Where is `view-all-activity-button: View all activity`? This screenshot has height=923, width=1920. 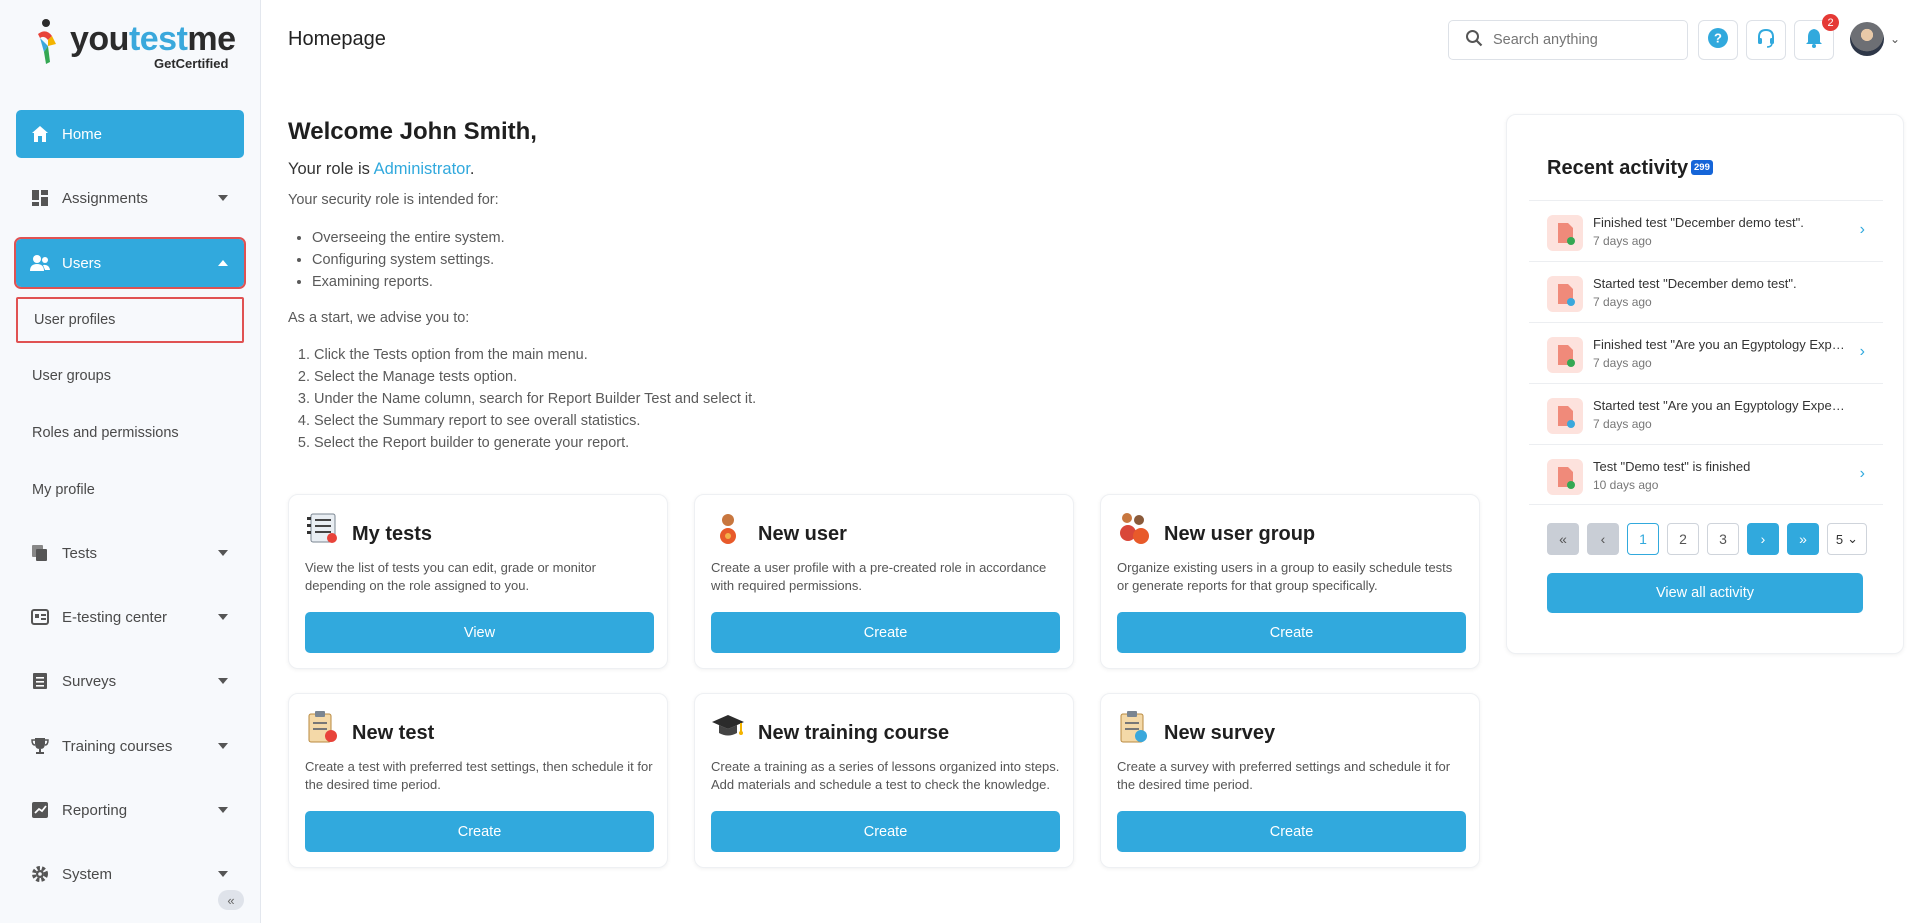
view-all-activity-button: View all activity is located at coordinates (1705, 593).